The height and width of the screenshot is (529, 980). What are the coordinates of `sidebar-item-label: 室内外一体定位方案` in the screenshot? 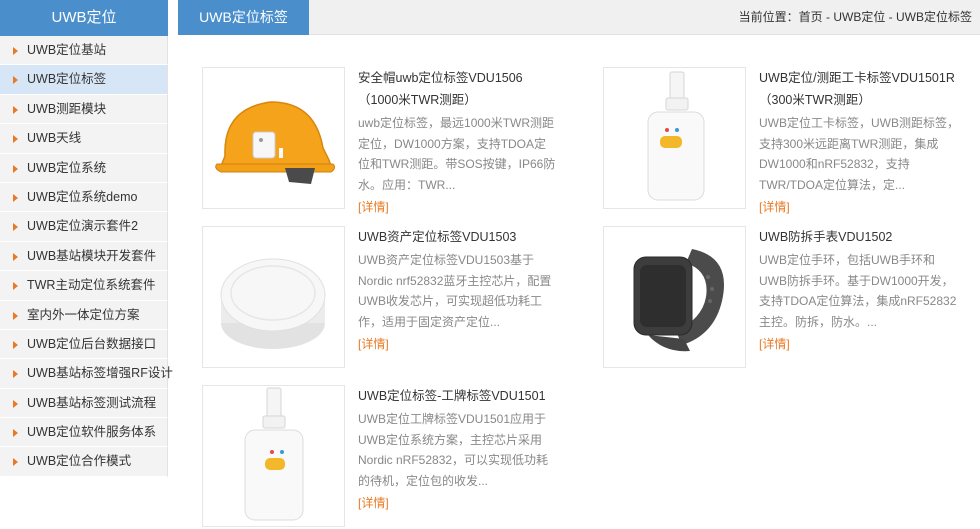 It's located at (83, 314).